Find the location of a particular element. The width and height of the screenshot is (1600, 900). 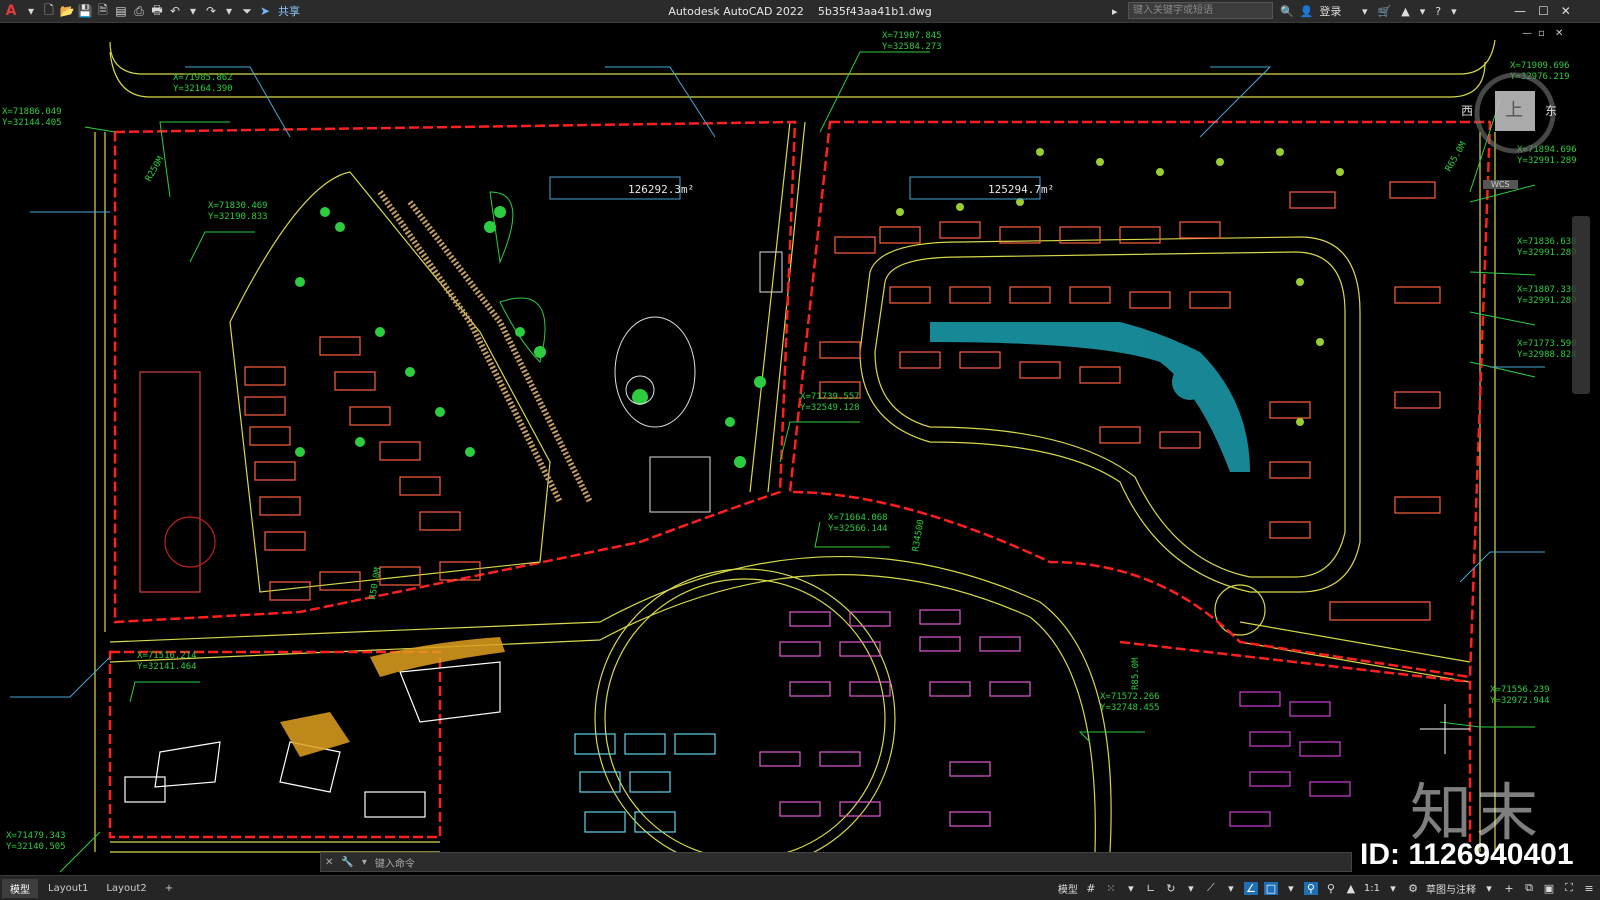

save-icon: 💾 is located at coordinates (85, 11).